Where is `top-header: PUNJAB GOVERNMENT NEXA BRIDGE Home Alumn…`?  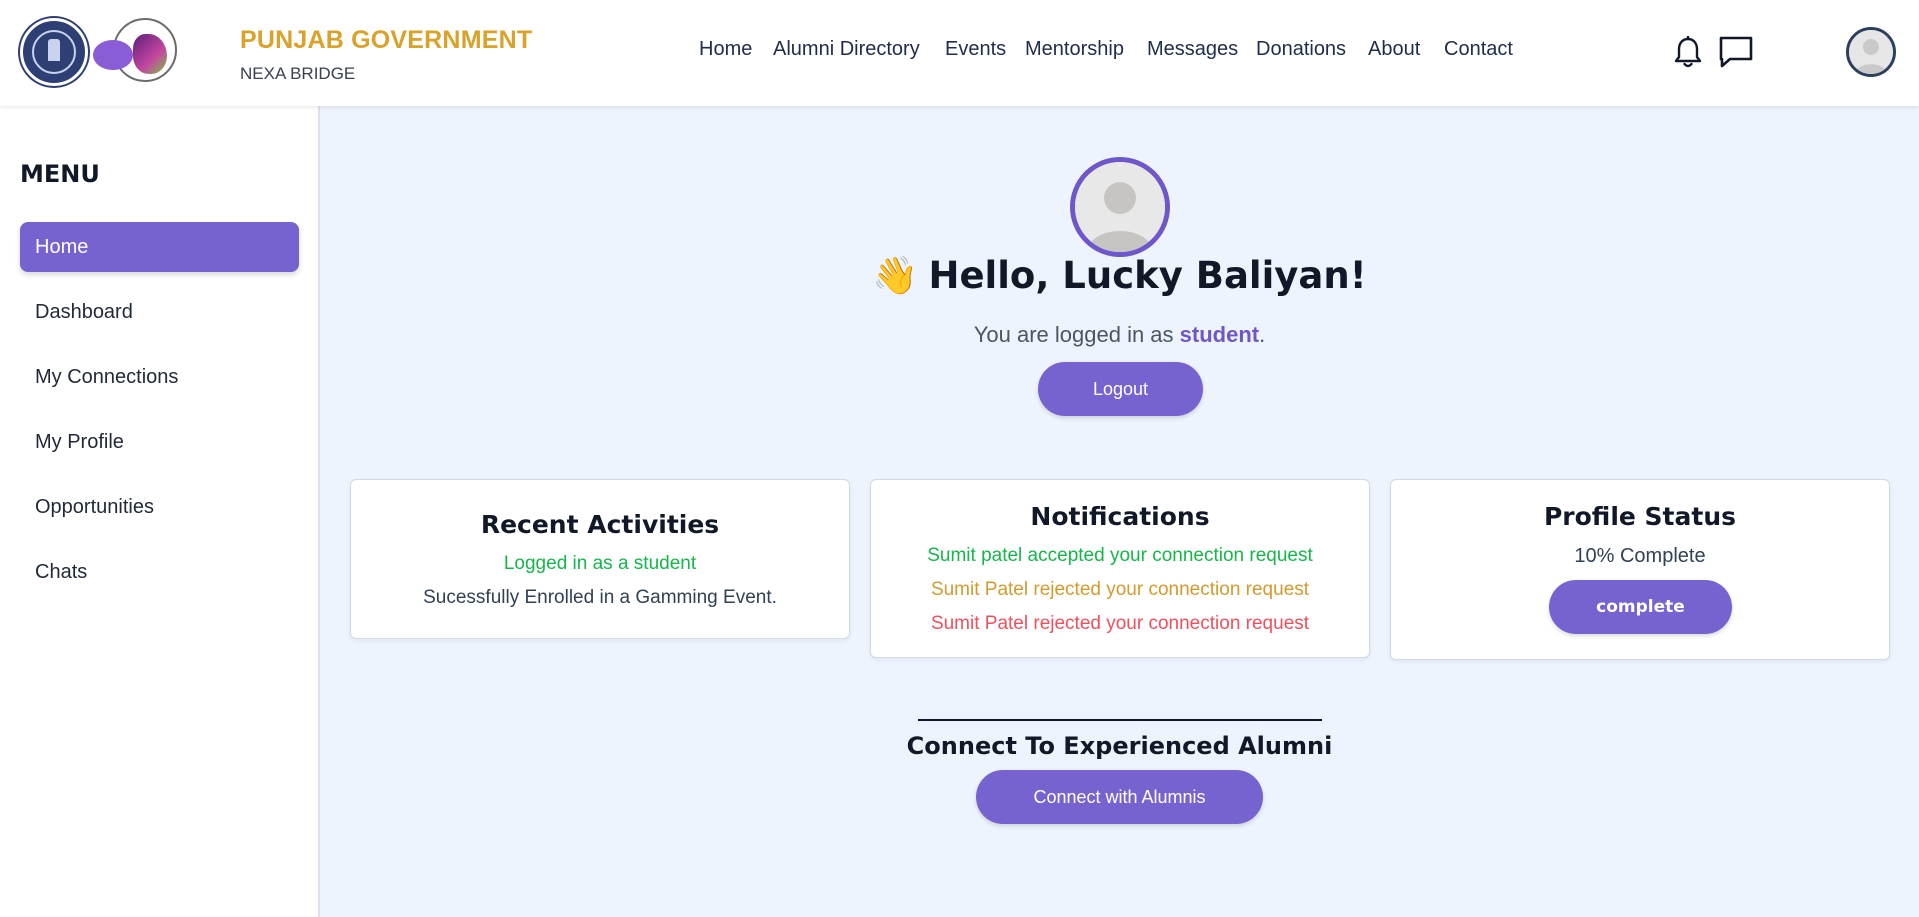
top-header: PUNJAB GOVERNMENT NEXA BRIDGE Home Alumn… is located at coordinates (959, 53).